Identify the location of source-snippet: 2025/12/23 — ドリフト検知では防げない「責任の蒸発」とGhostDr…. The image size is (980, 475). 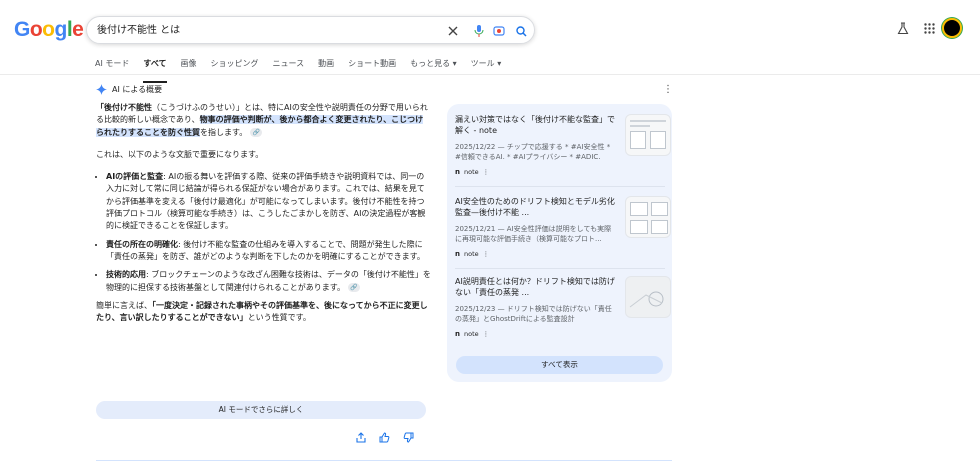
(533, 314).